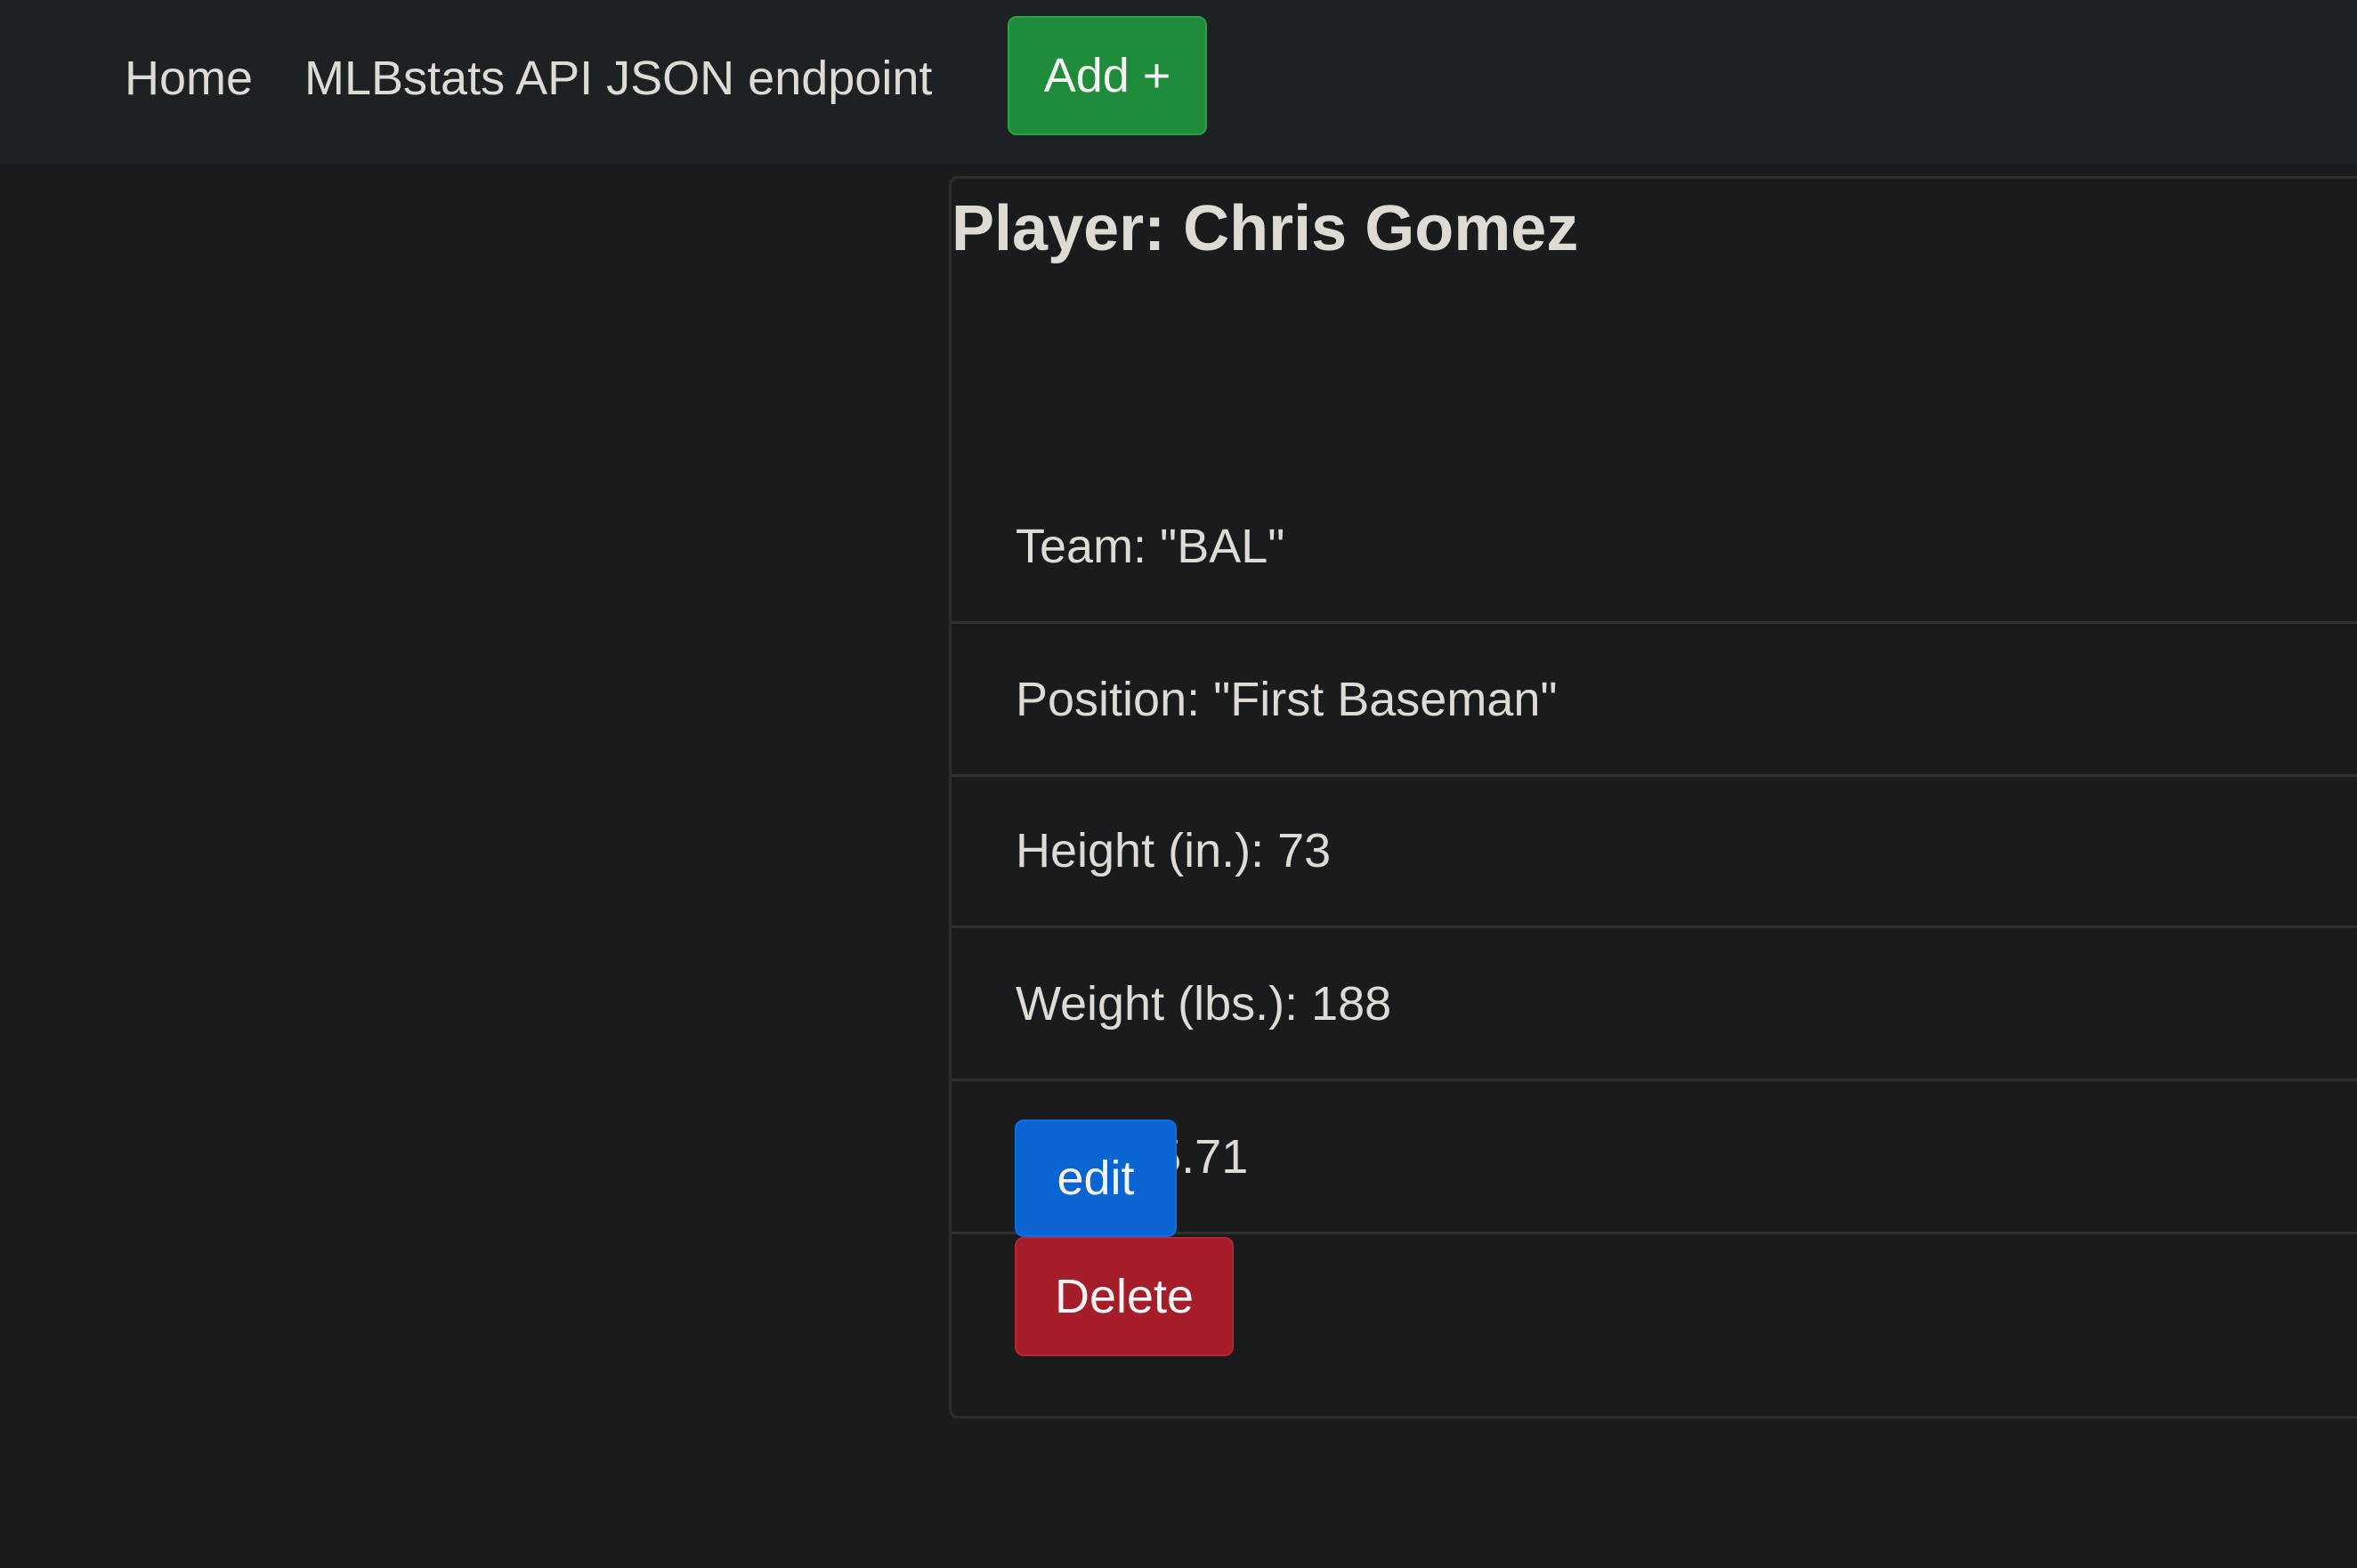 This screenshot has width=2357, height=1568. What do you see at coordinates (1124, 1296) in the screenshot?
I see `delete-button: Delete` at bounding box center [1124, 1296].